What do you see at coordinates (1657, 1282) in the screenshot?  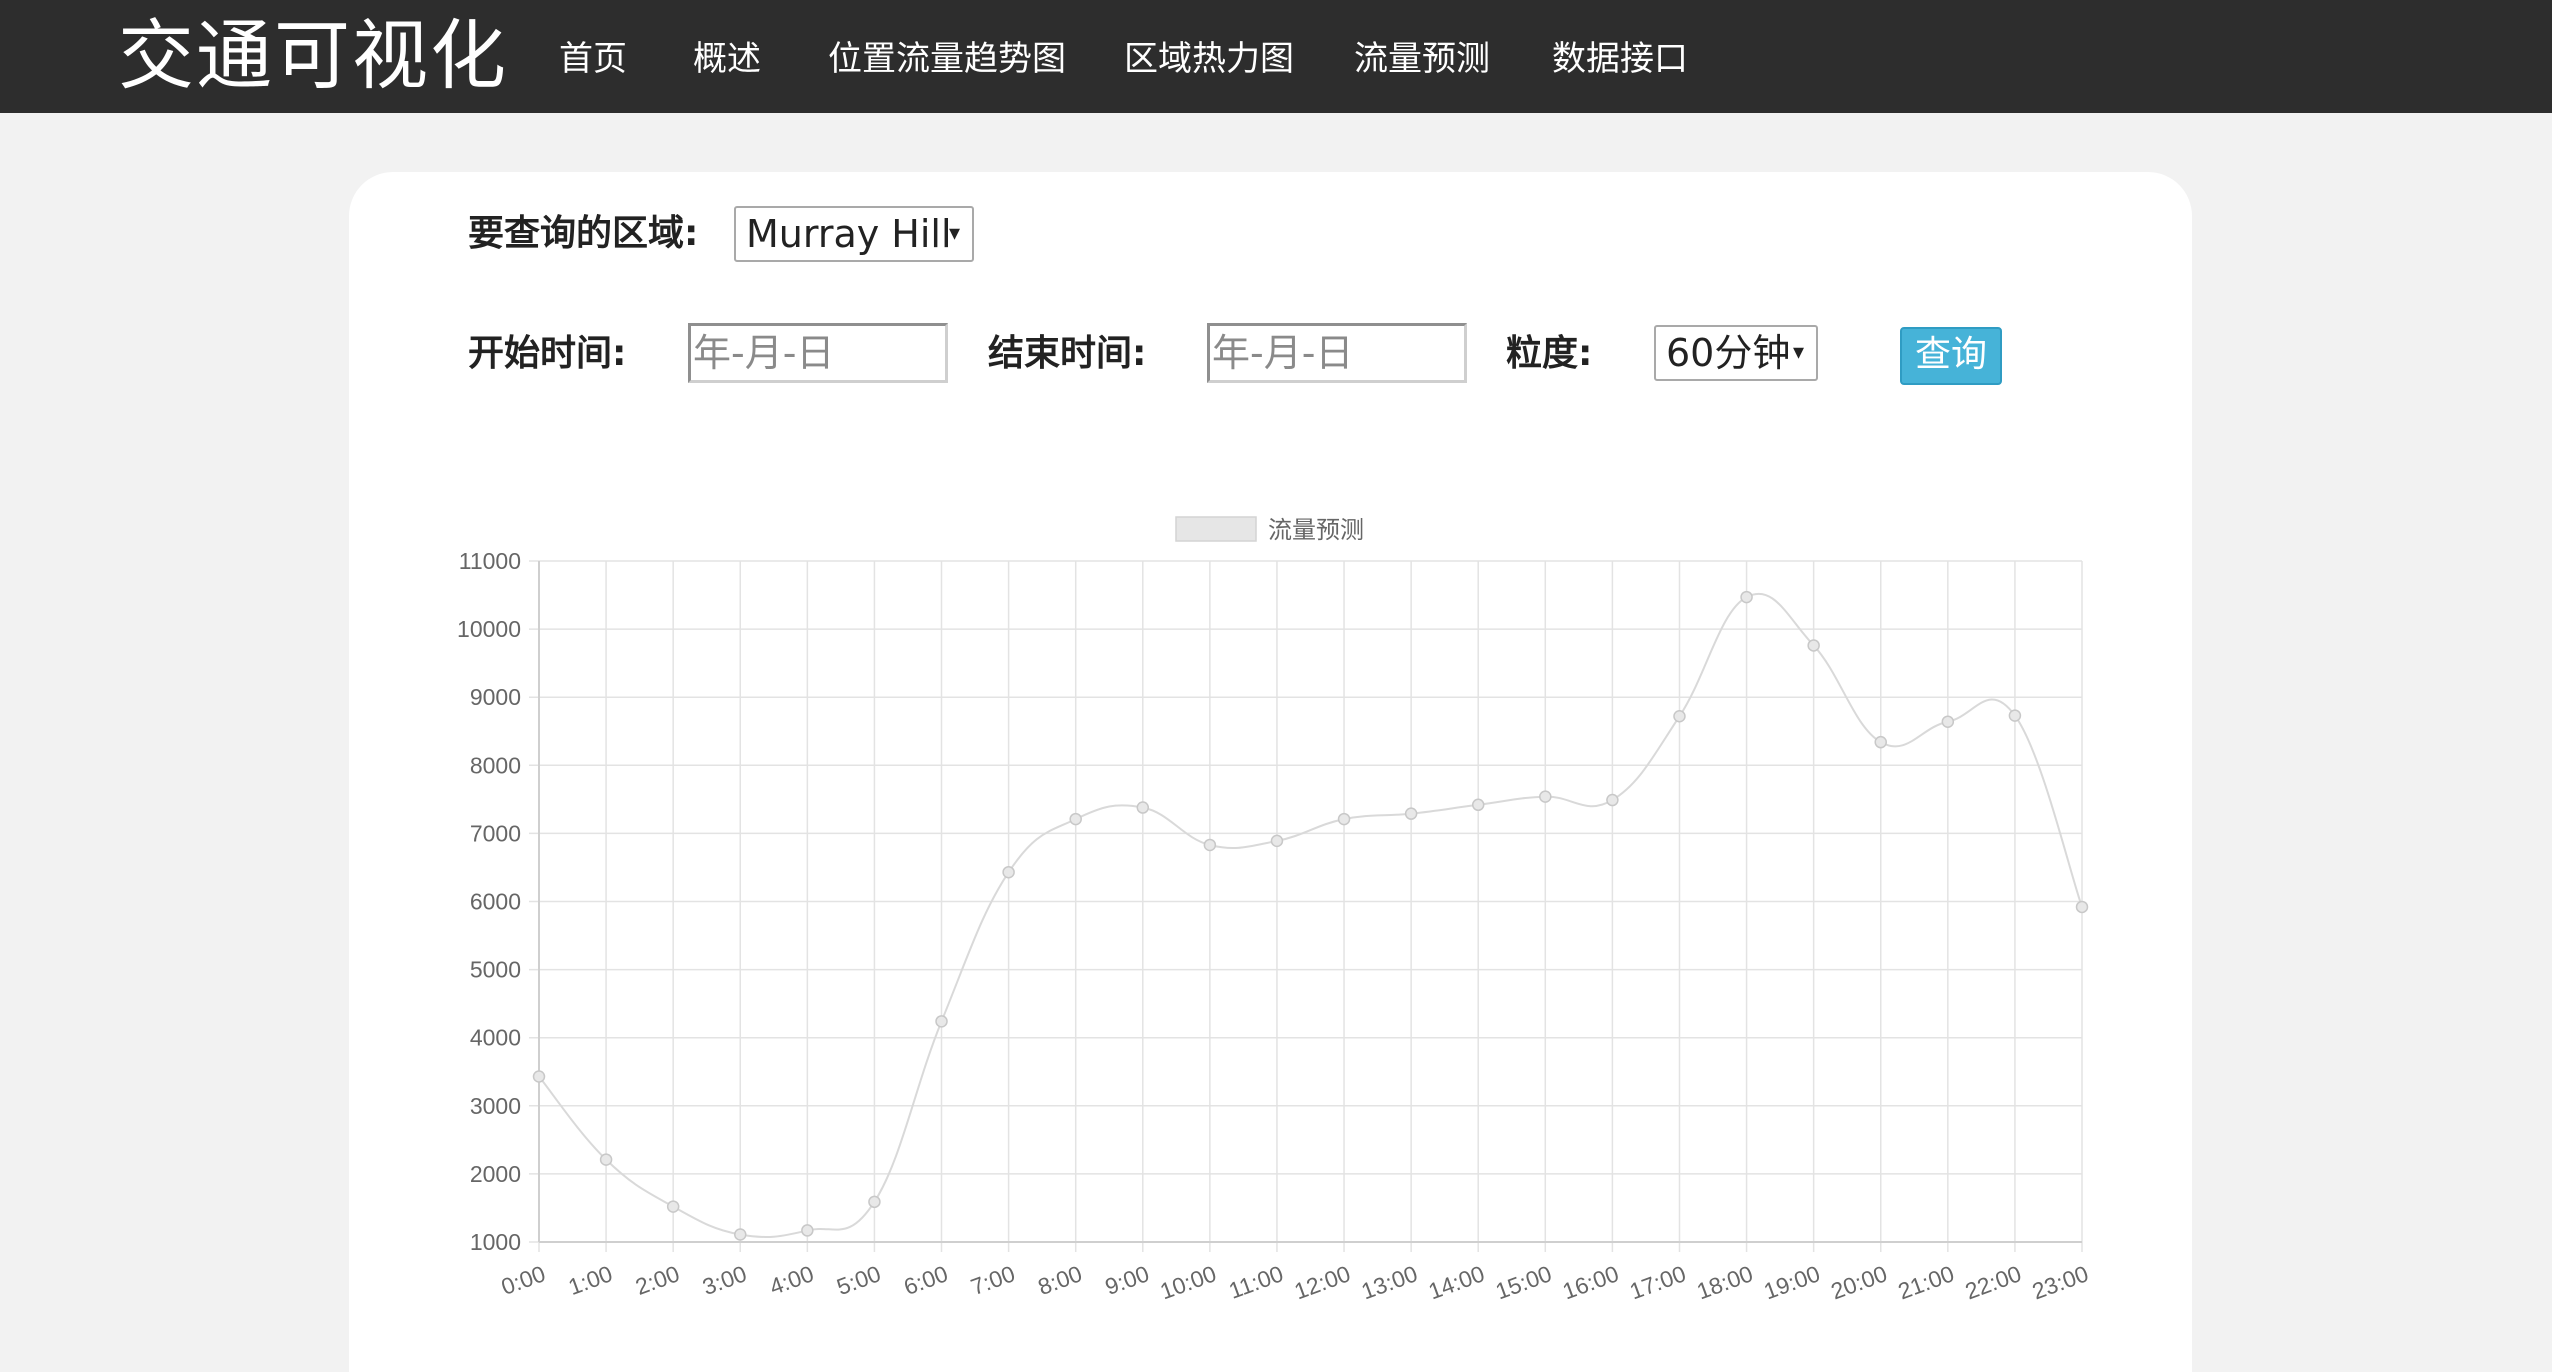 I see `x-tick-label: 17:00` at bounding box center [1657, 1282].